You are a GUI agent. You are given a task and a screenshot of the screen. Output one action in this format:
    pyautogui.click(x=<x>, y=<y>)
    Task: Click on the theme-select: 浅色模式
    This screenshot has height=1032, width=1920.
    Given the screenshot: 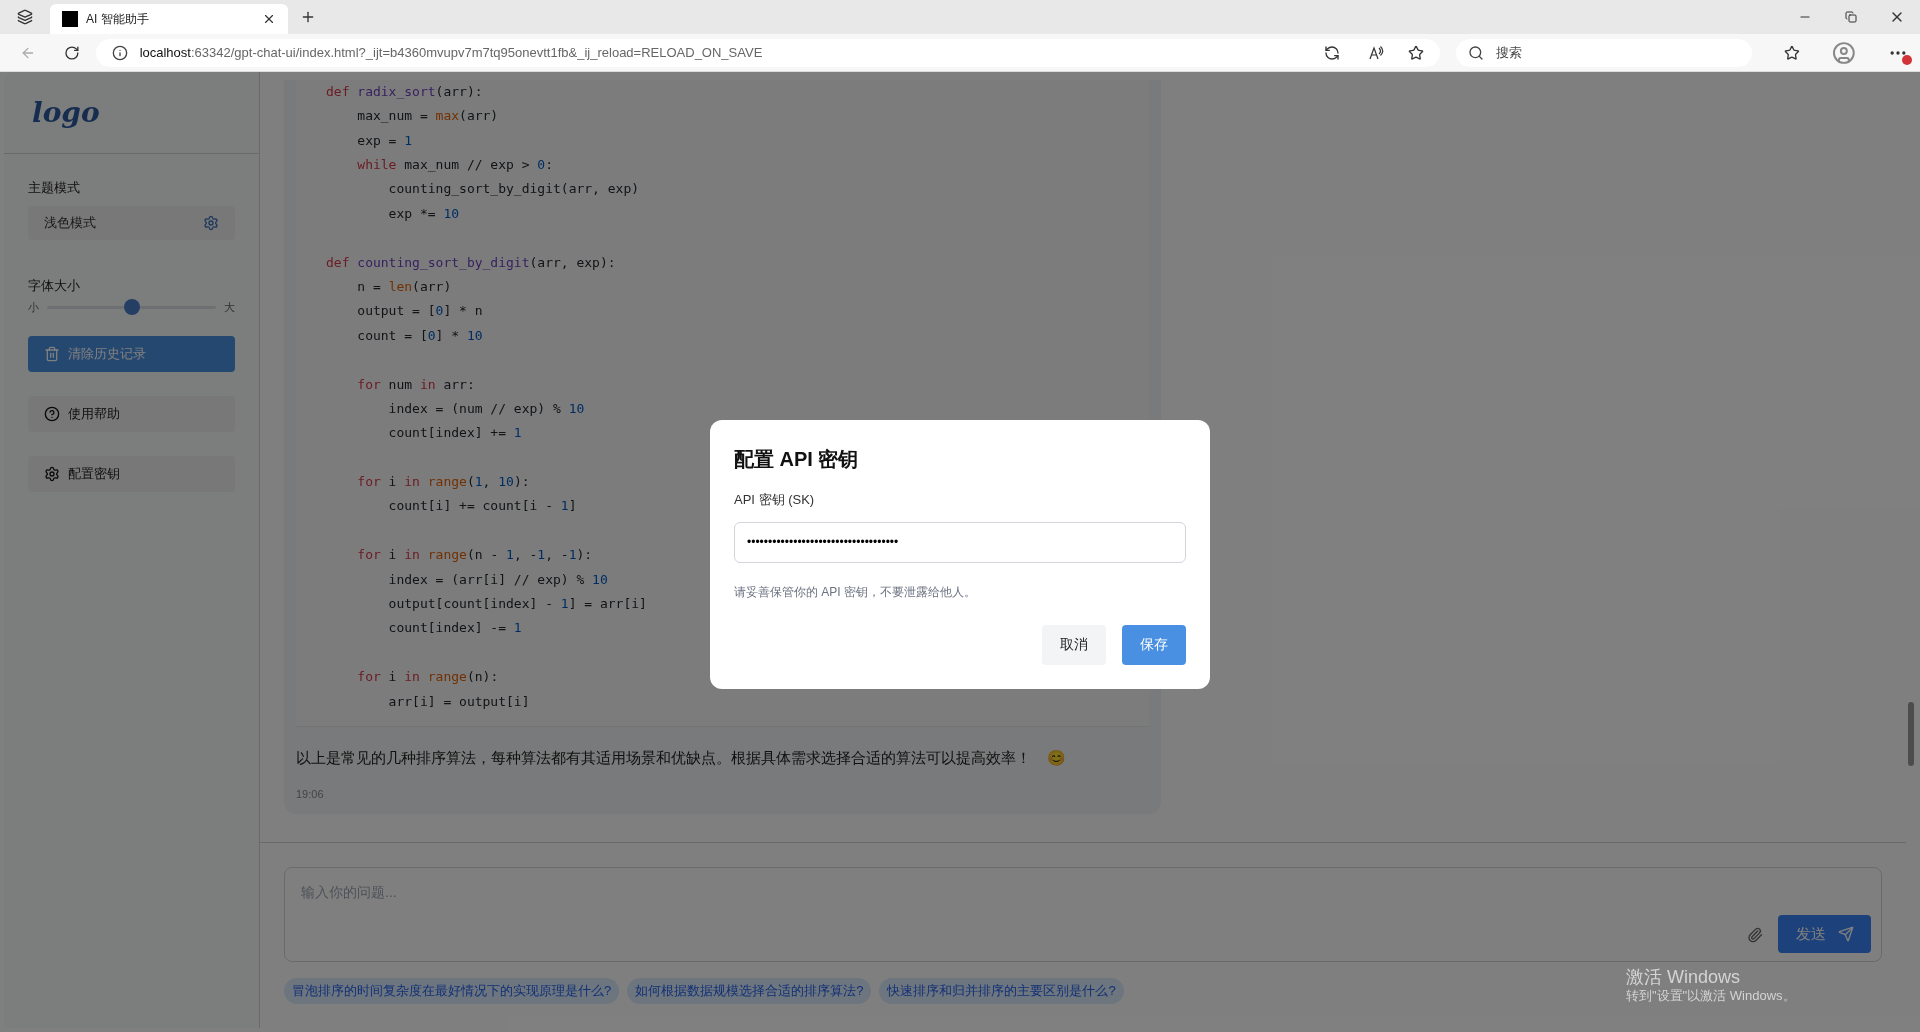 What is the action you would take?
    pyautogui.click(x=131, y=222)
    